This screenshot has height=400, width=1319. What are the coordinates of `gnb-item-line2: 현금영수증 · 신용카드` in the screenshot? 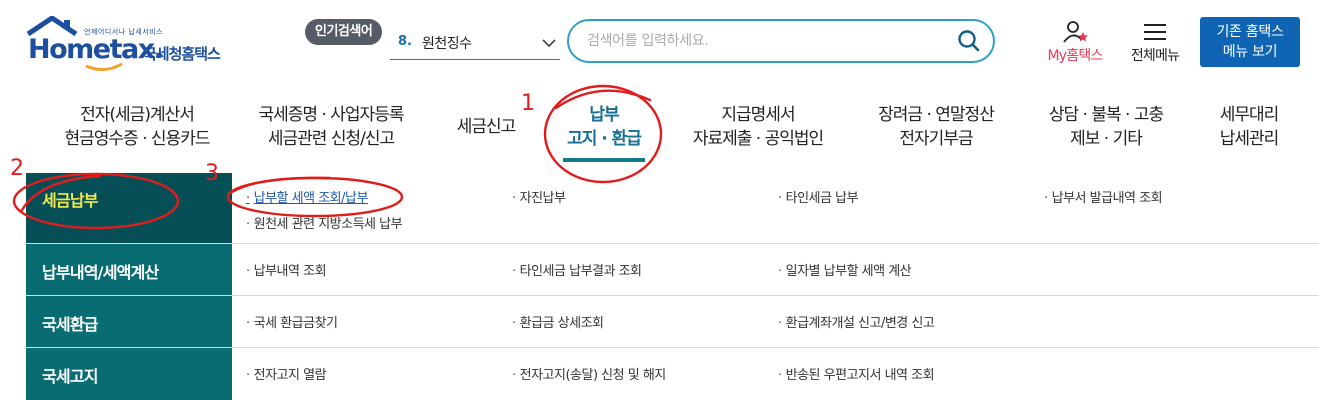 It's located at (137, 139).